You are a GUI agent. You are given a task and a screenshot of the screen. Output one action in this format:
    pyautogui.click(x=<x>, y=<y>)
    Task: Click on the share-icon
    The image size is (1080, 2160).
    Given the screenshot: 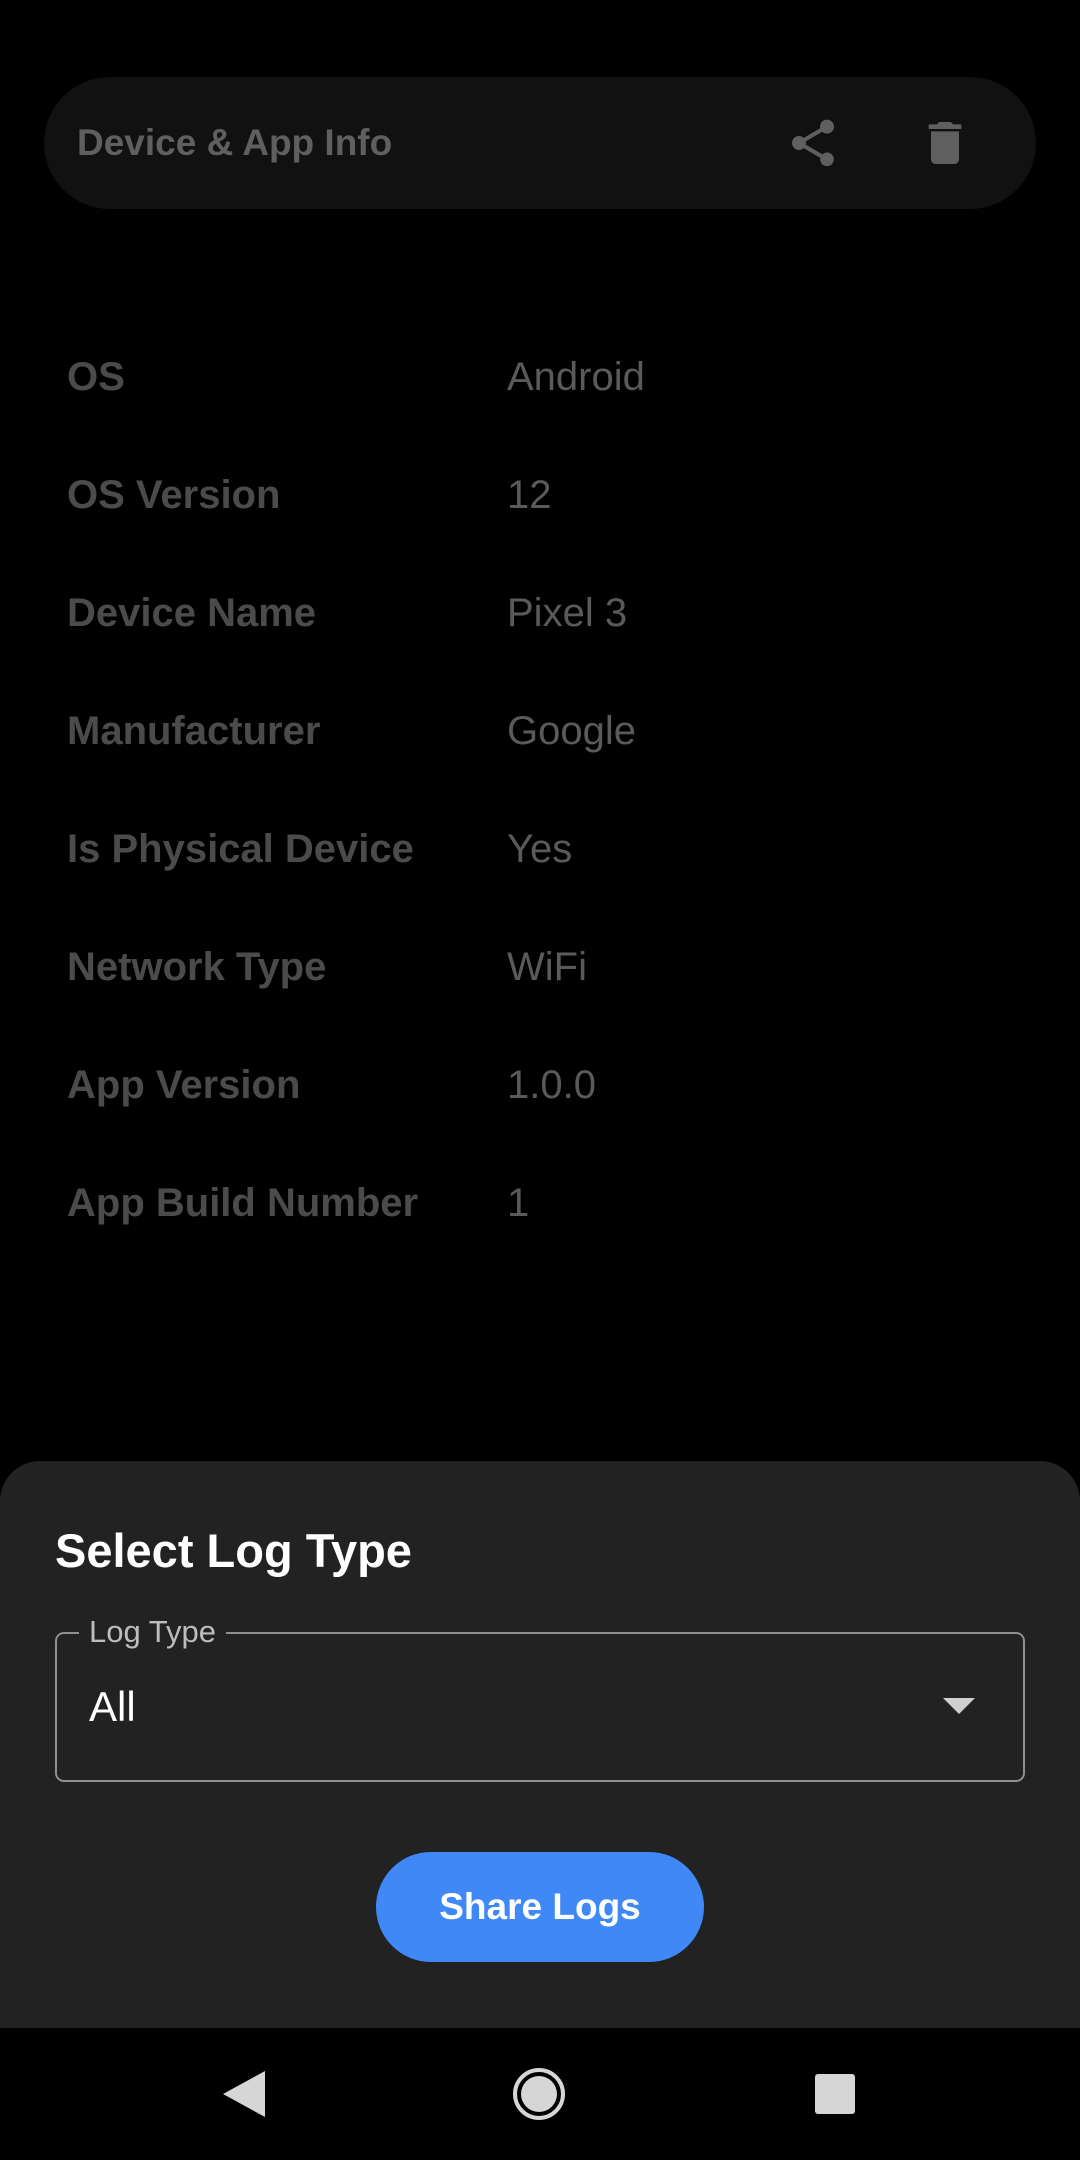 What is the action you would take?
    pyautogui.click(x=813, y=143)
    